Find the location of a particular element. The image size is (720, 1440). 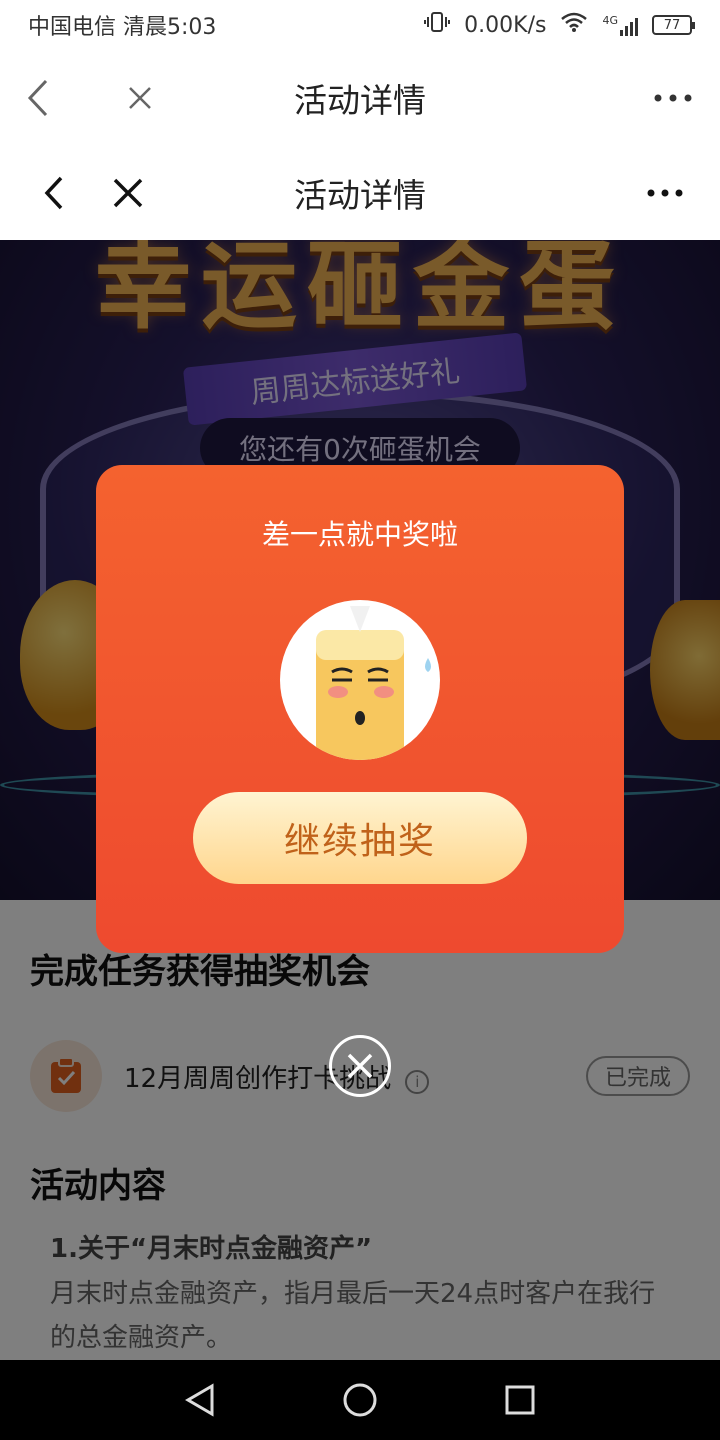

nav-home-button is located at coordinates (360, 1400).